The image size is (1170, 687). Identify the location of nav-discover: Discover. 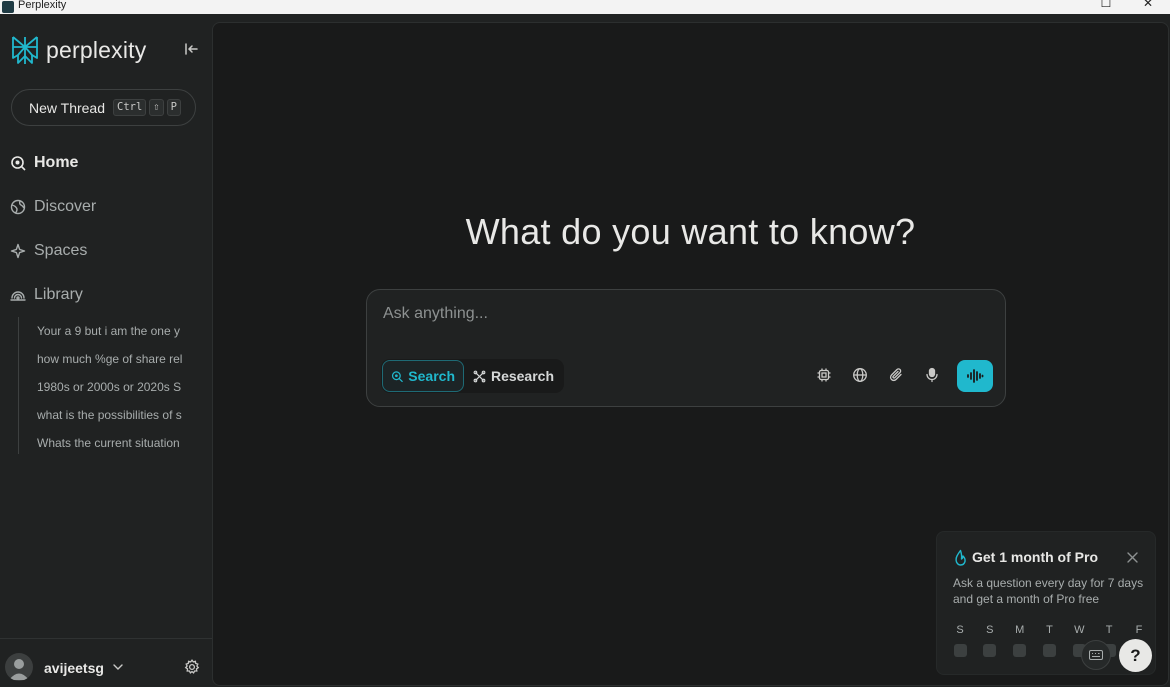
(53, 207).